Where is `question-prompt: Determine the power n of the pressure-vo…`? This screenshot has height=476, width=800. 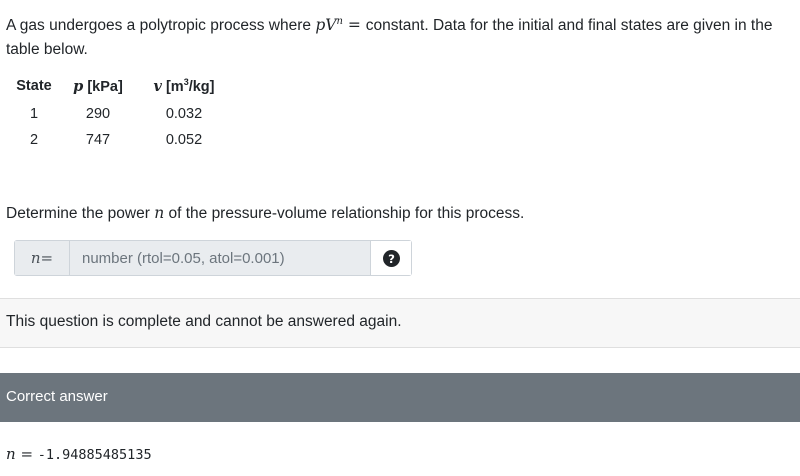 question-prompt: Determine the power n of the pressure-vo… is located at coordinates (265, 213).